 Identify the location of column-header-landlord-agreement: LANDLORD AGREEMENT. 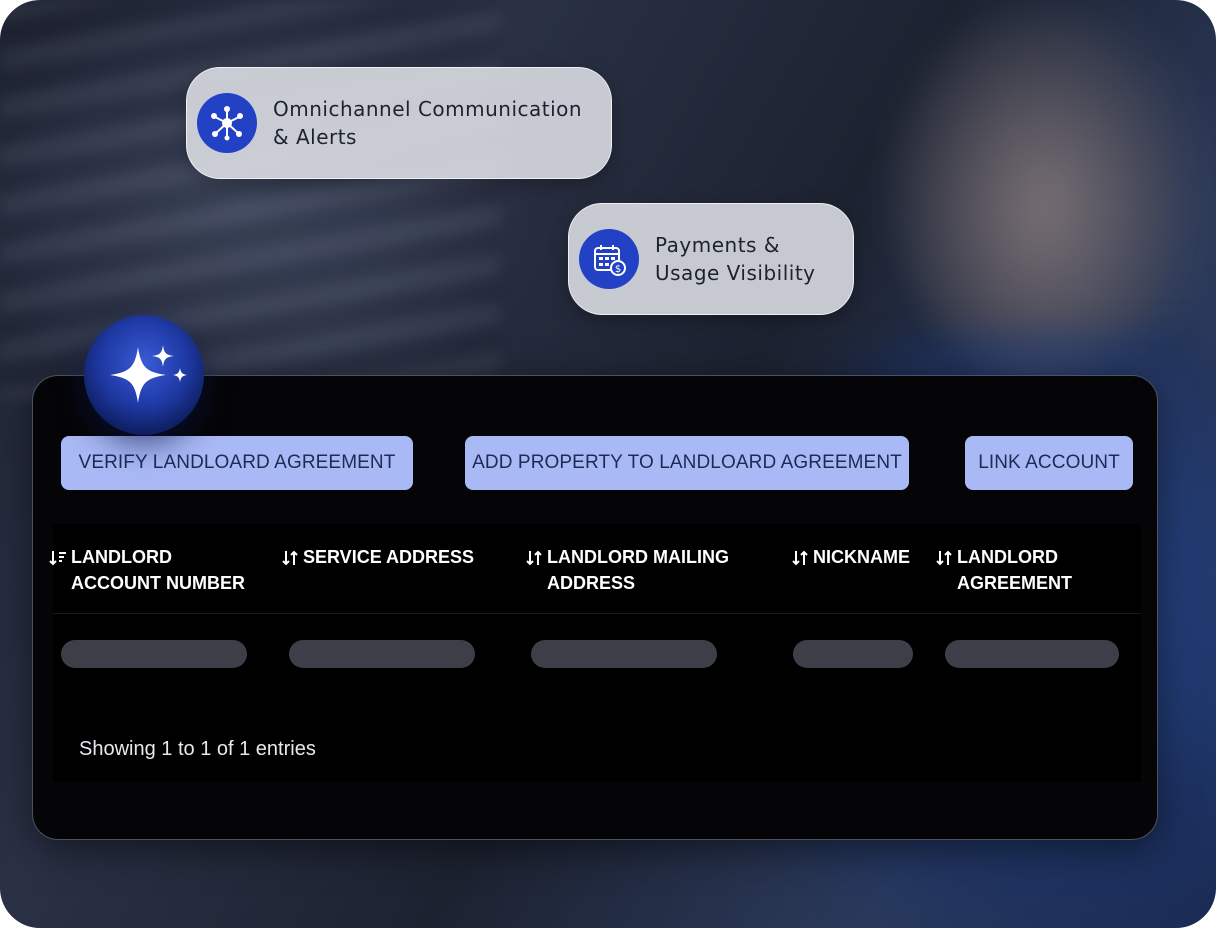
(1030, 570).